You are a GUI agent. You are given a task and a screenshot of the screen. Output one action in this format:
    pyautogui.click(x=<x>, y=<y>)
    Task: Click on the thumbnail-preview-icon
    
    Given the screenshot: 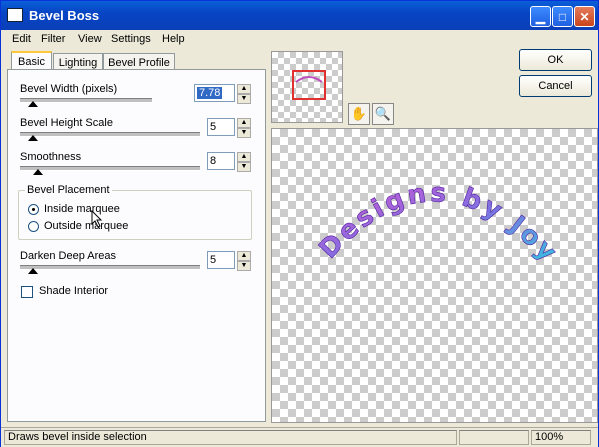 What is the action you would take?
    pyautogui.click(x=309, y=79)
    